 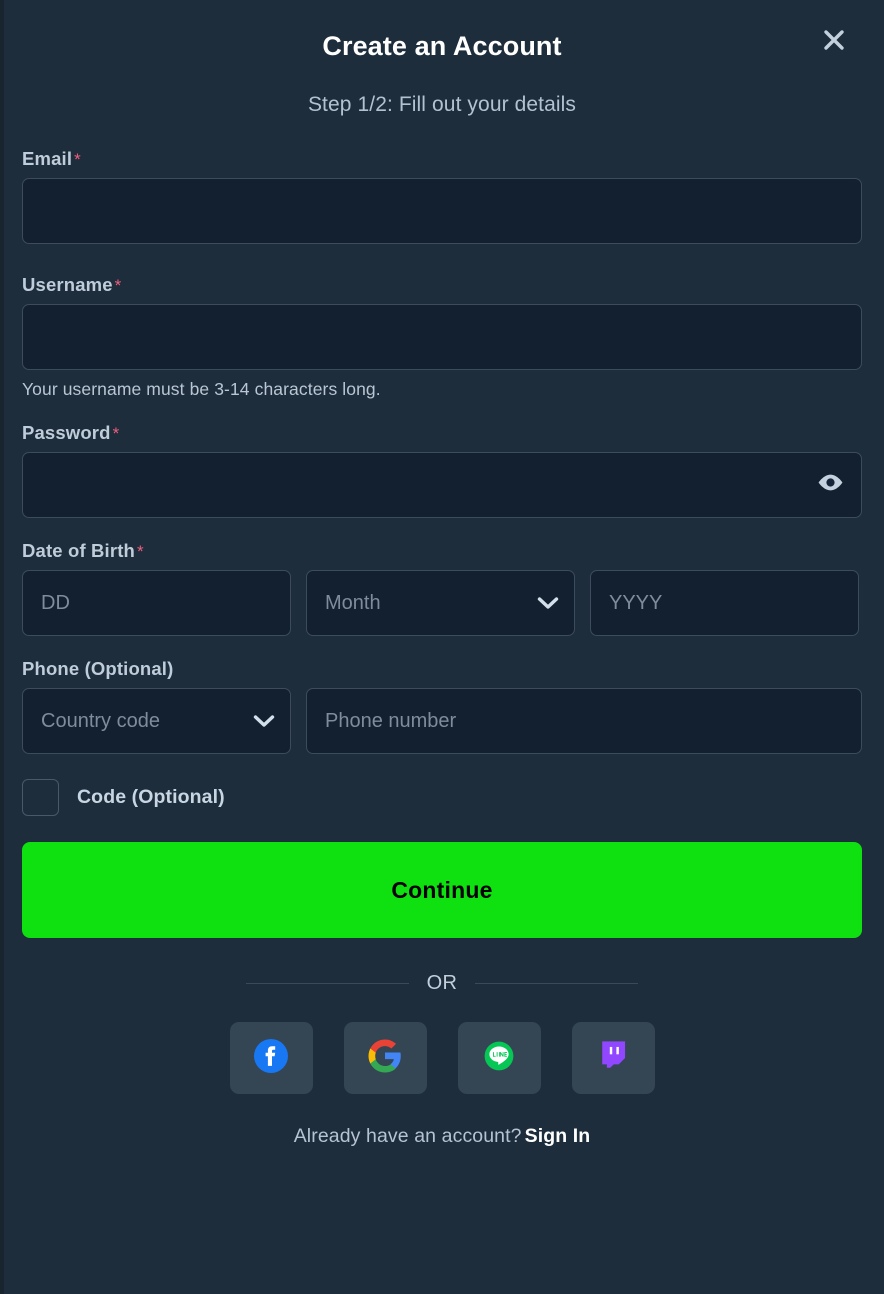 I want to click on or-divider: OR, so click(x=442, y=983).